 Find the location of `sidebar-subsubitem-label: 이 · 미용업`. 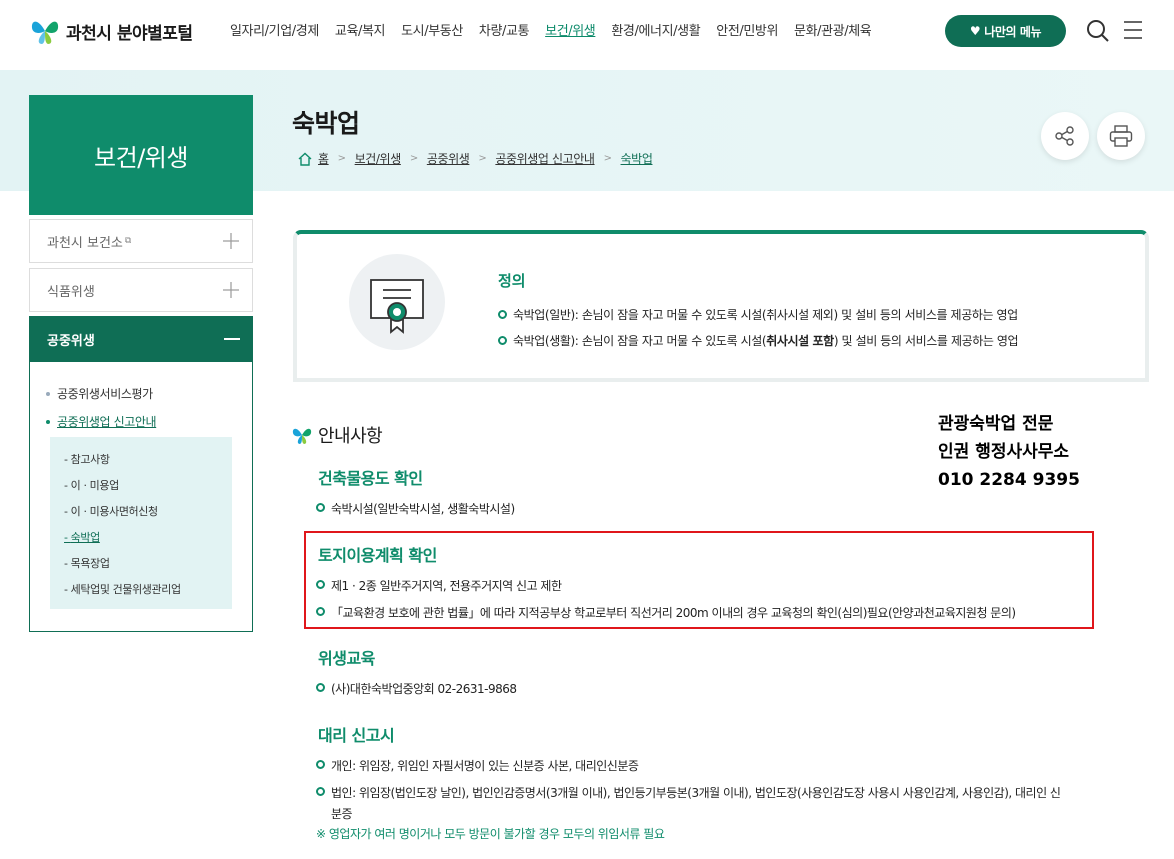

sidebar-subsubitem-label: 이 · 미용업 is located at coordinates (95, 485).